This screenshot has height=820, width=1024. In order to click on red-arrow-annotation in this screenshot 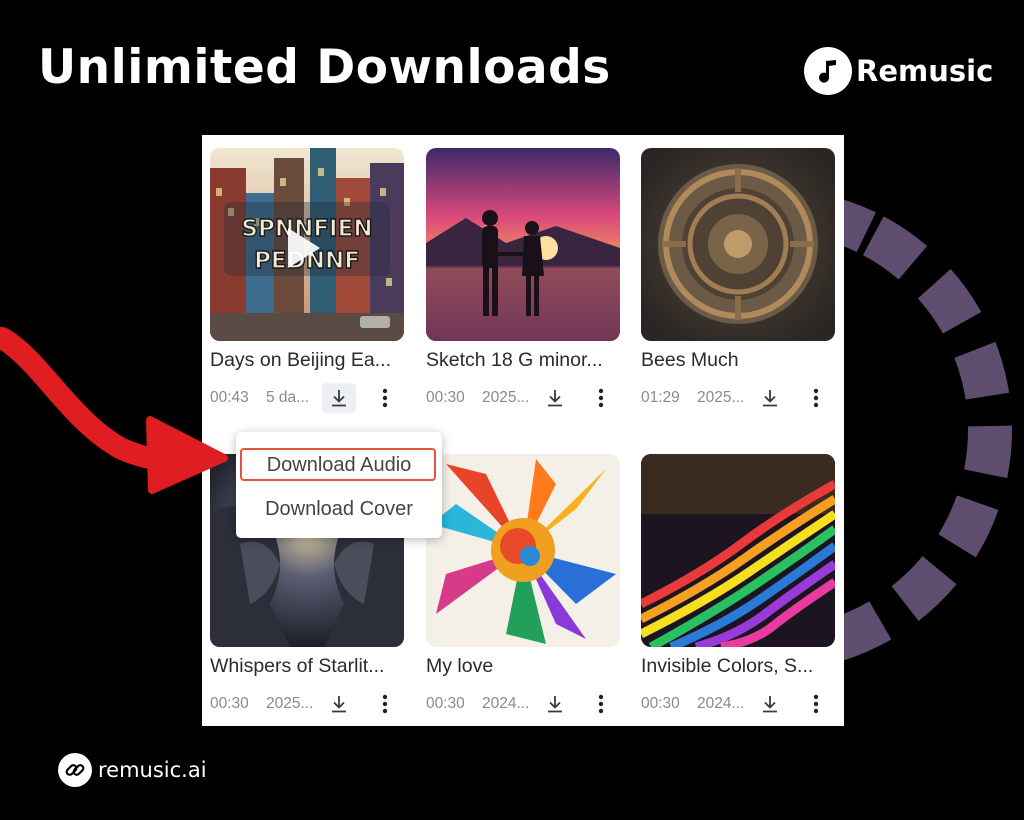, I will do `click(114, 410)`.